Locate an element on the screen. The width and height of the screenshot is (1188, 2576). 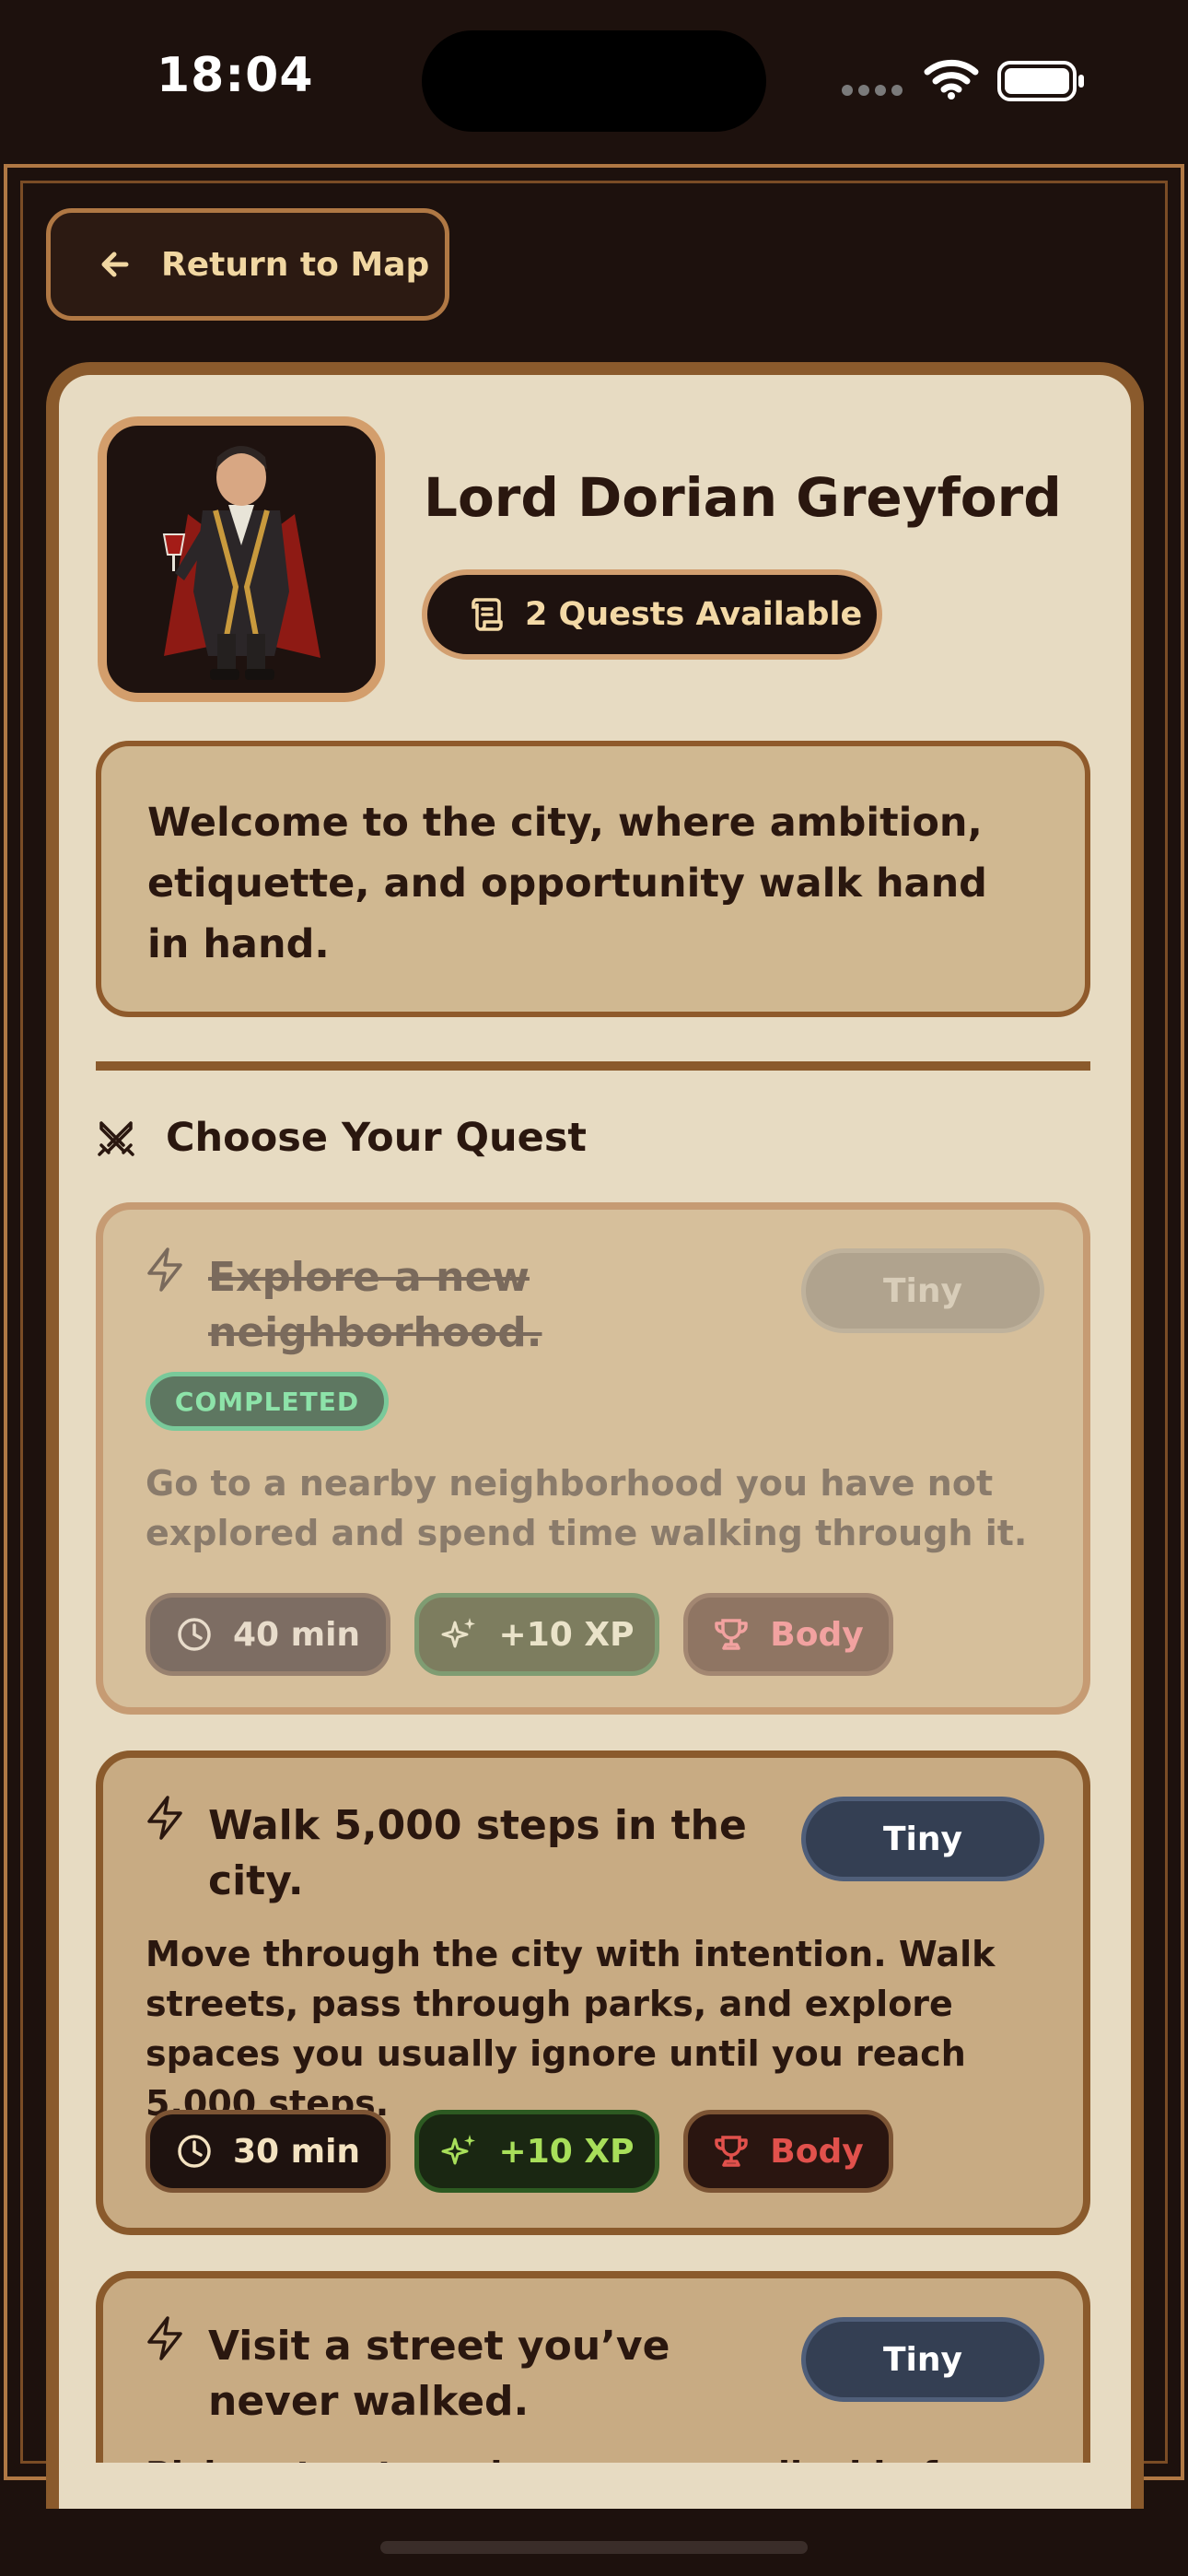
lightning-icon is located at coordinates (165, 2340).